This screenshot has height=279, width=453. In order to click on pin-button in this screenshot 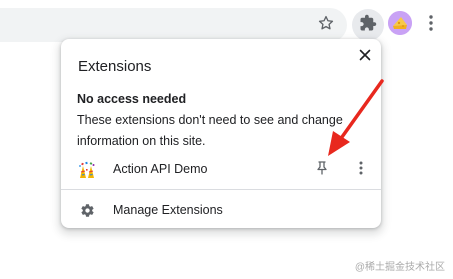, I will do `click(322, 170)`.